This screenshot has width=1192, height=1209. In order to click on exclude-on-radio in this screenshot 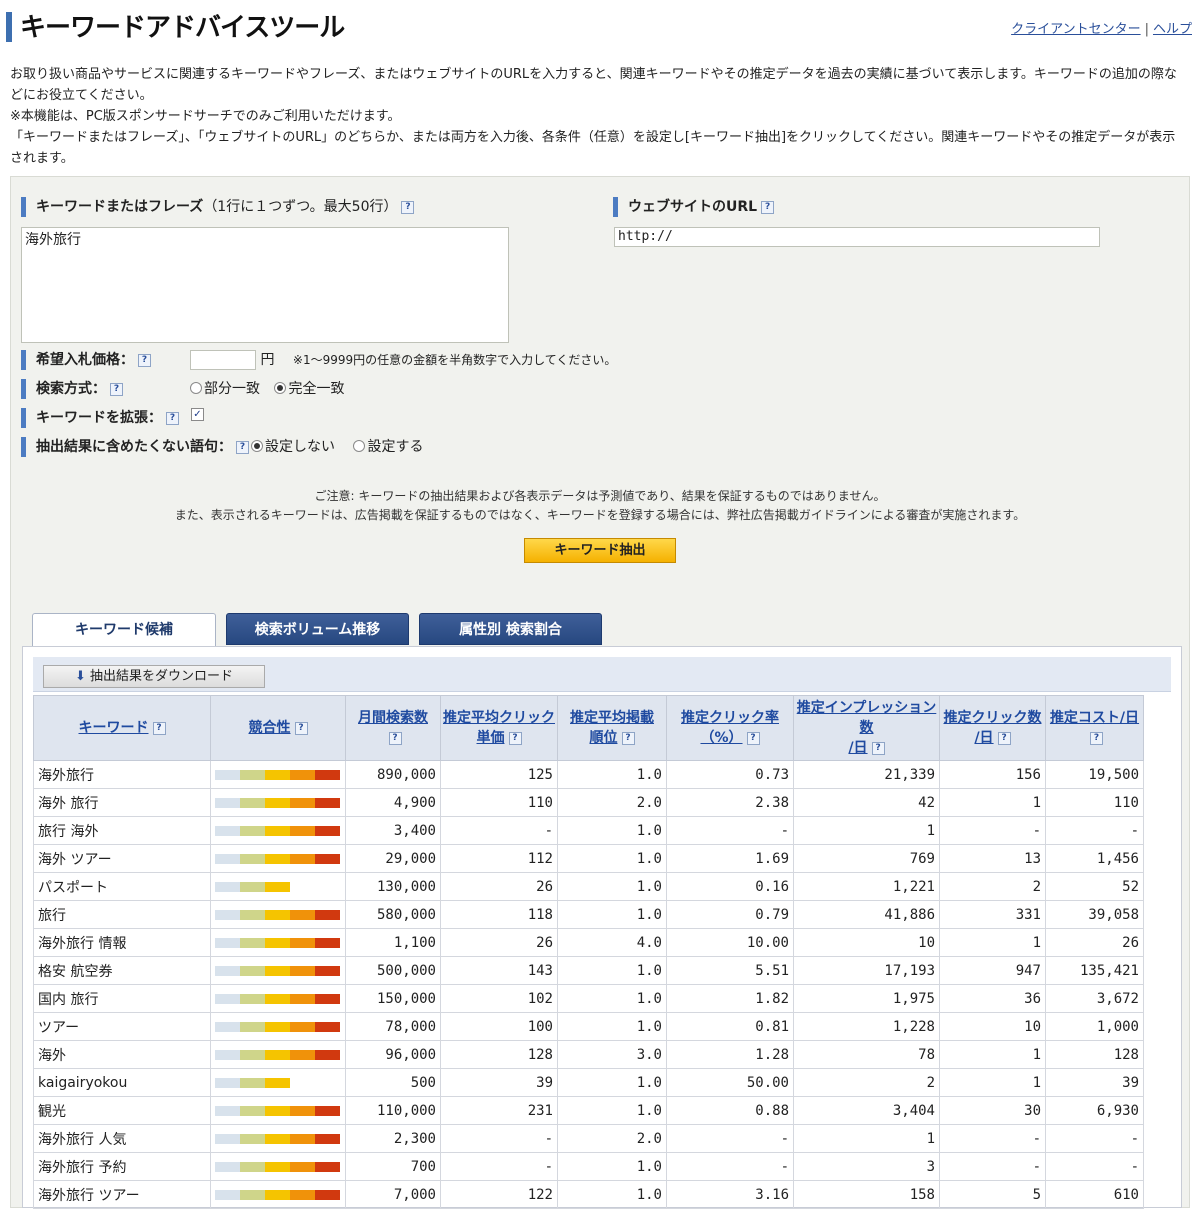, I will do `click(359, 446)`.